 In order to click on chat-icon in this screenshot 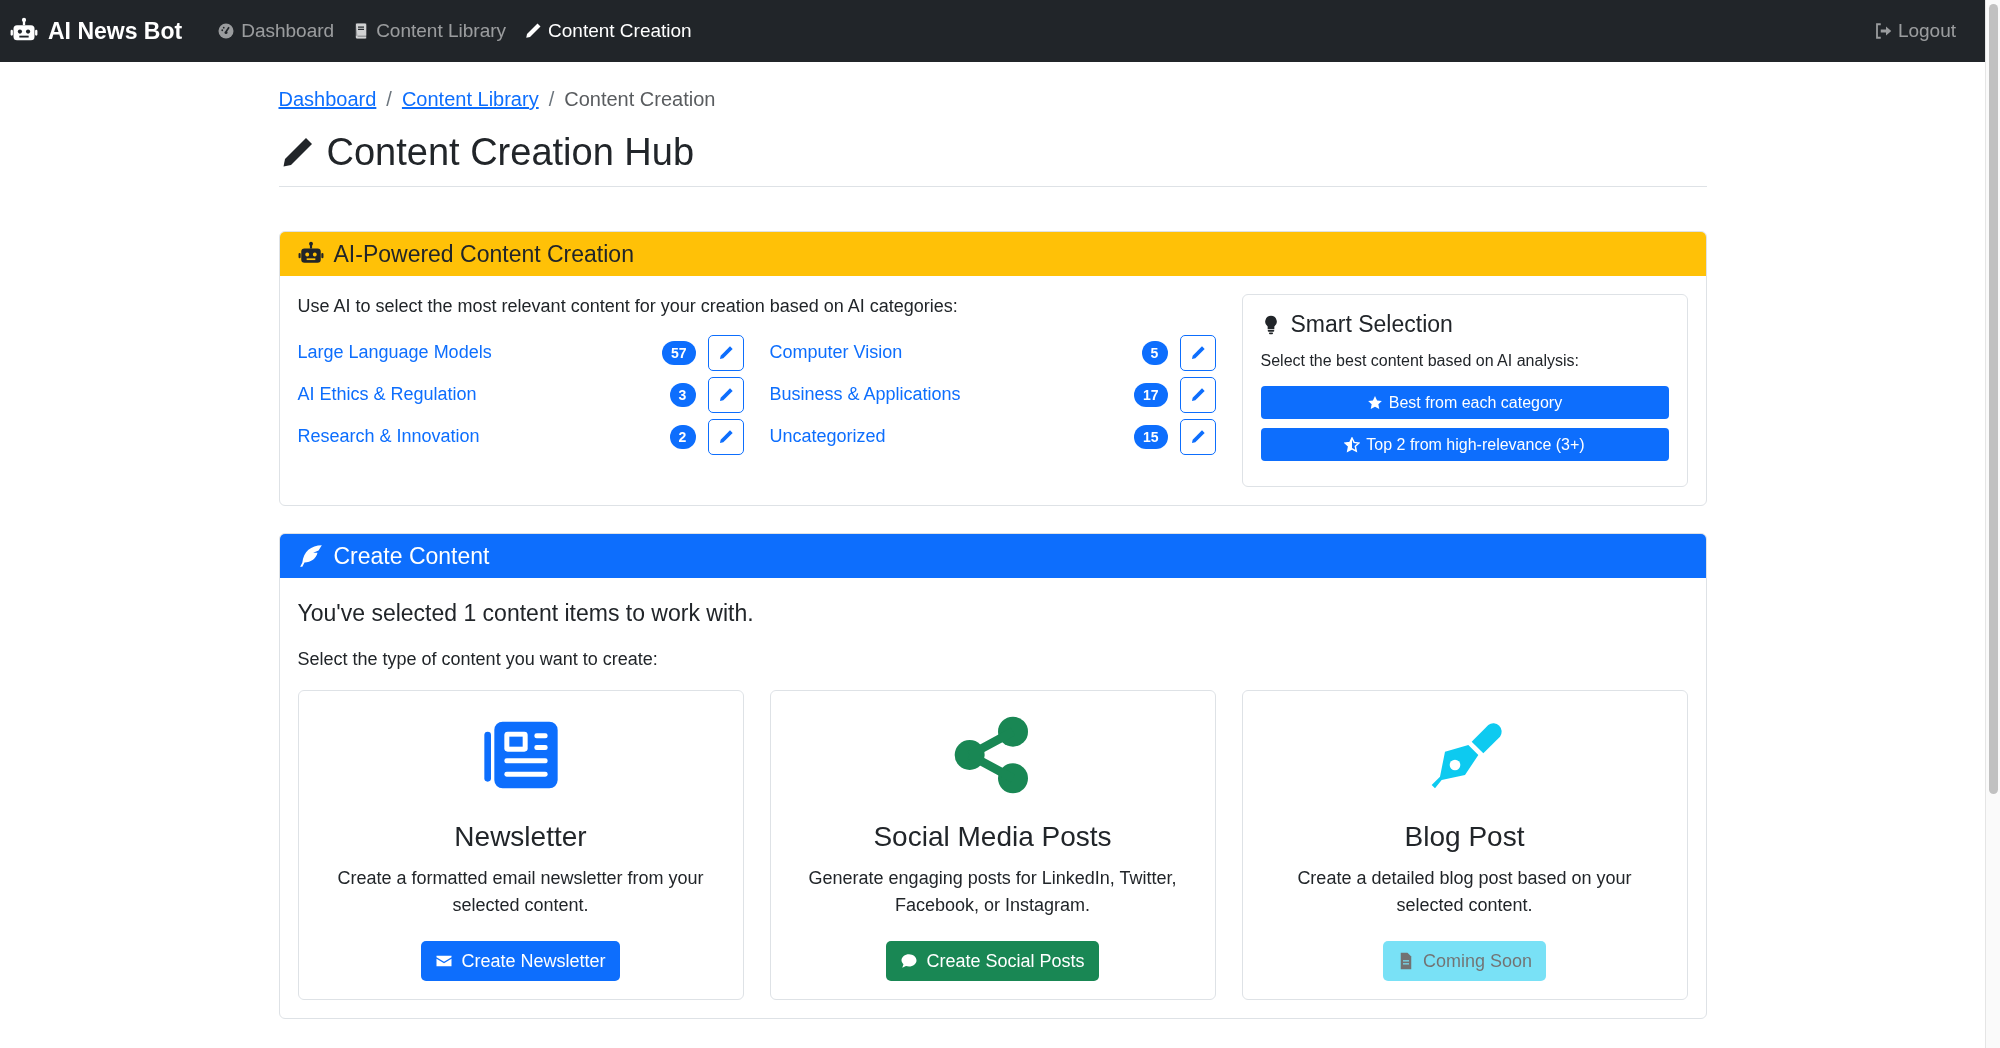, I will do `click(909, 961)`.